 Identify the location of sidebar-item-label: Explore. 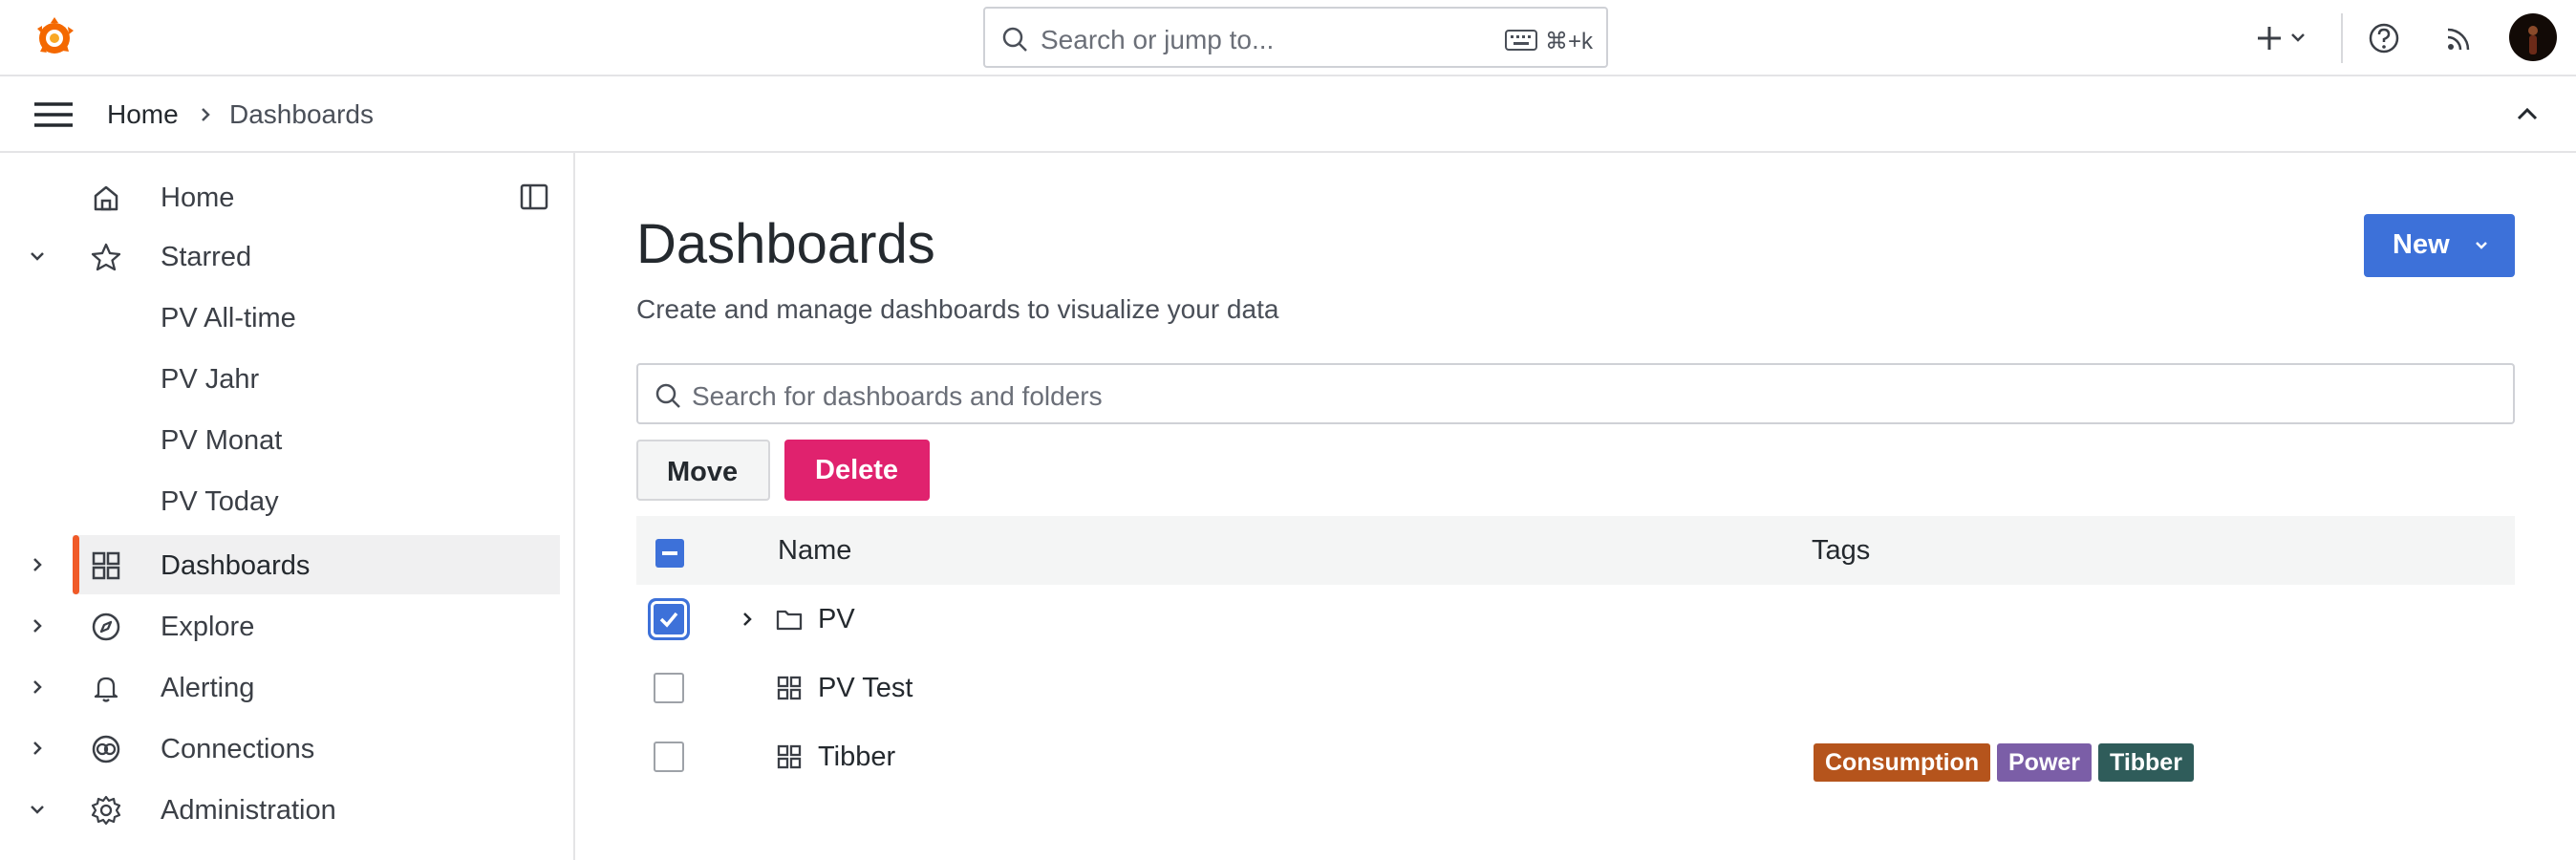
(208, 627).